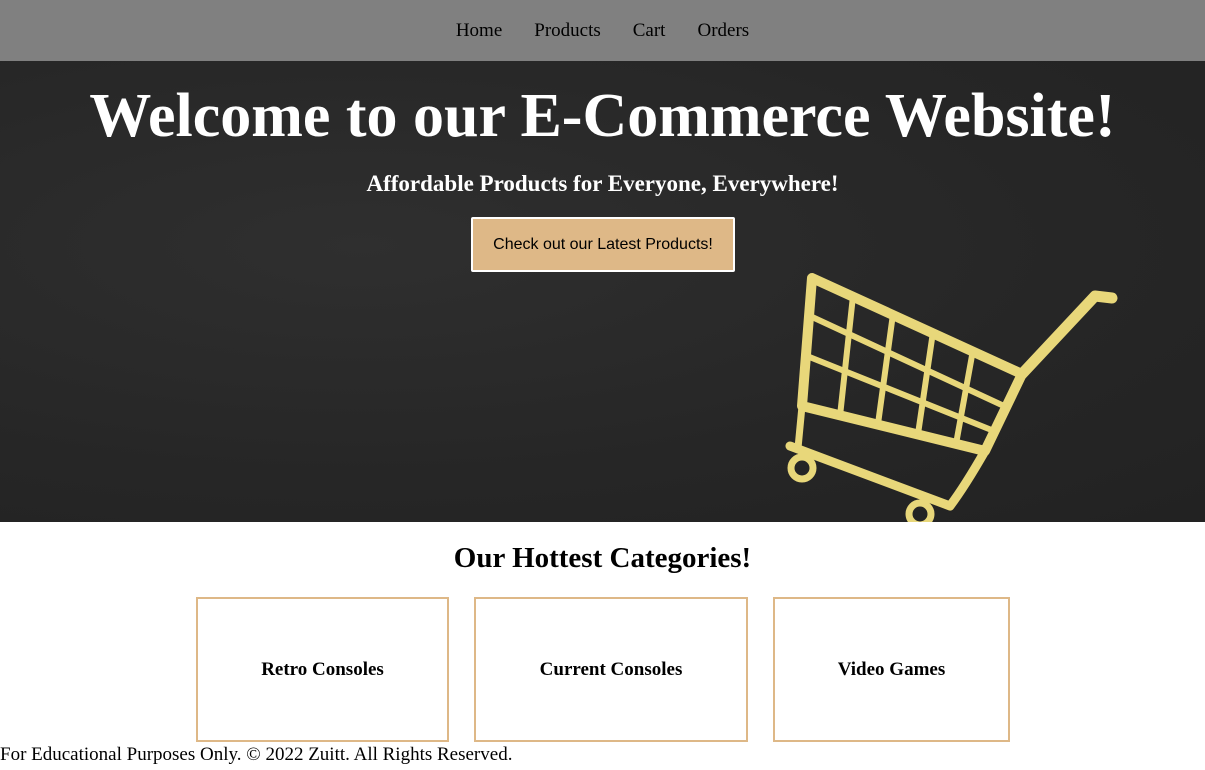 The image size is (1205, 770). Describe the element at coordinates (602, 558) in the screenshot. I see `categories-heading: Our Hottest Categories!` at that location.